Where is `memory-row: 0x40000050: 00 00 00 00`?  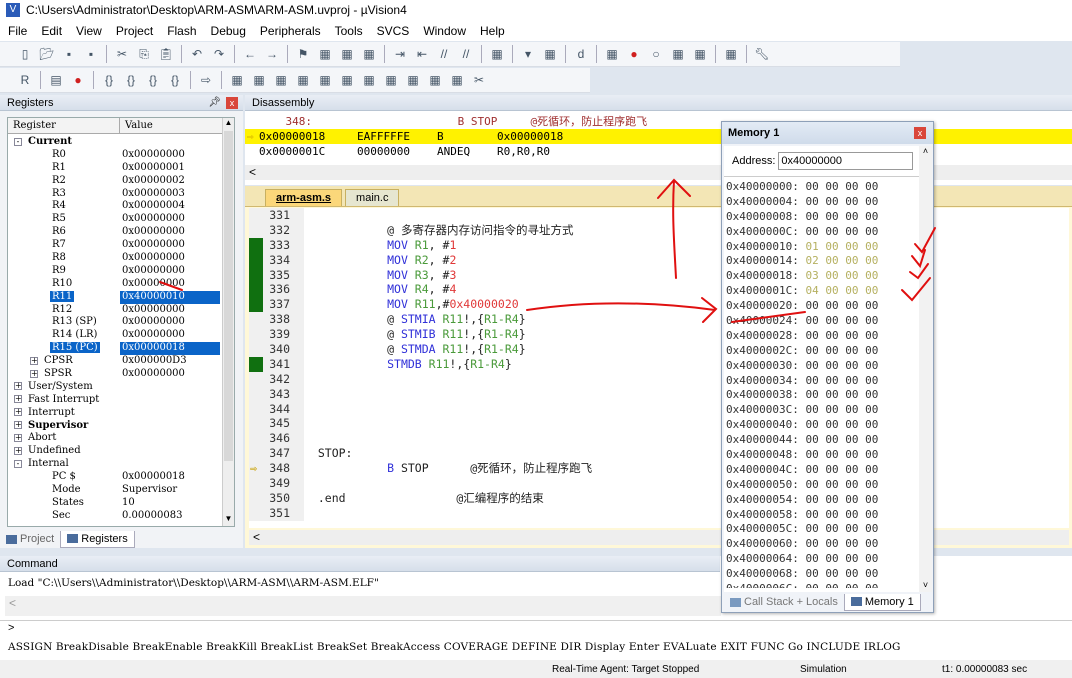 memory-row: 0x40000050: 00 00 00 00 is located at coordinates (828, 485).